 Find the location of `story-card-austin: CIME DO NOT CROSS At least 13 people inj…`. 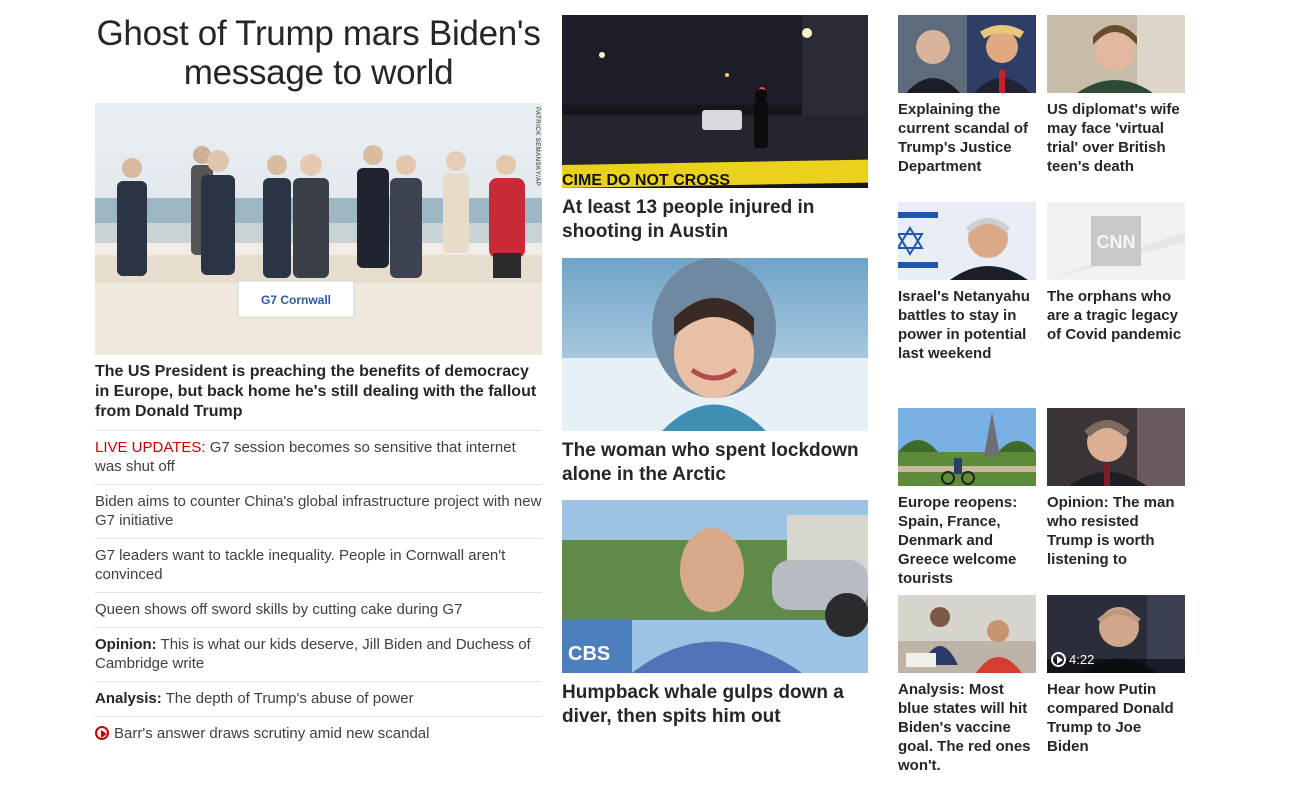

story-card-austin: CIME DO NOT CROSS At least 13 people inj… is located at coordinates (715, 129).